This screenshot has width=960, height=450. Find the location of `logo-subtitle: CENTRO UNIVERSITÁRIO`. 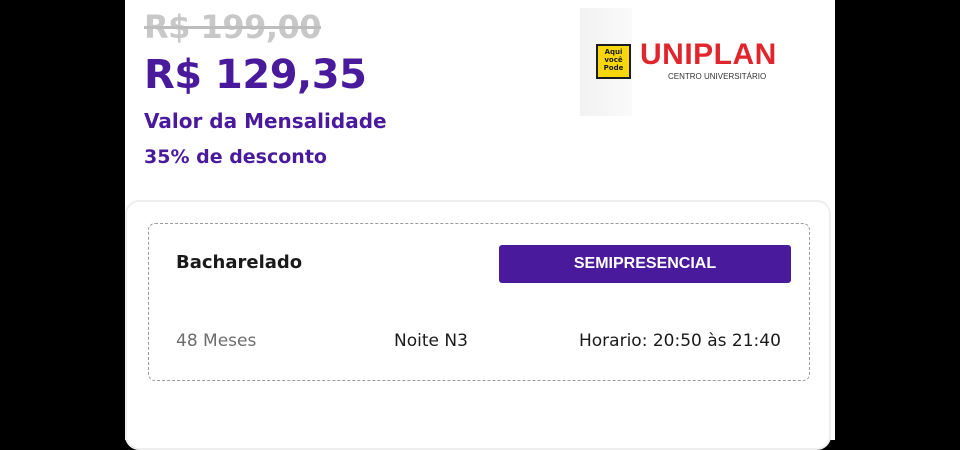

logo-subtitle: CENTRO UNIVERSITÁRIO is located at coordinates (717, 76).